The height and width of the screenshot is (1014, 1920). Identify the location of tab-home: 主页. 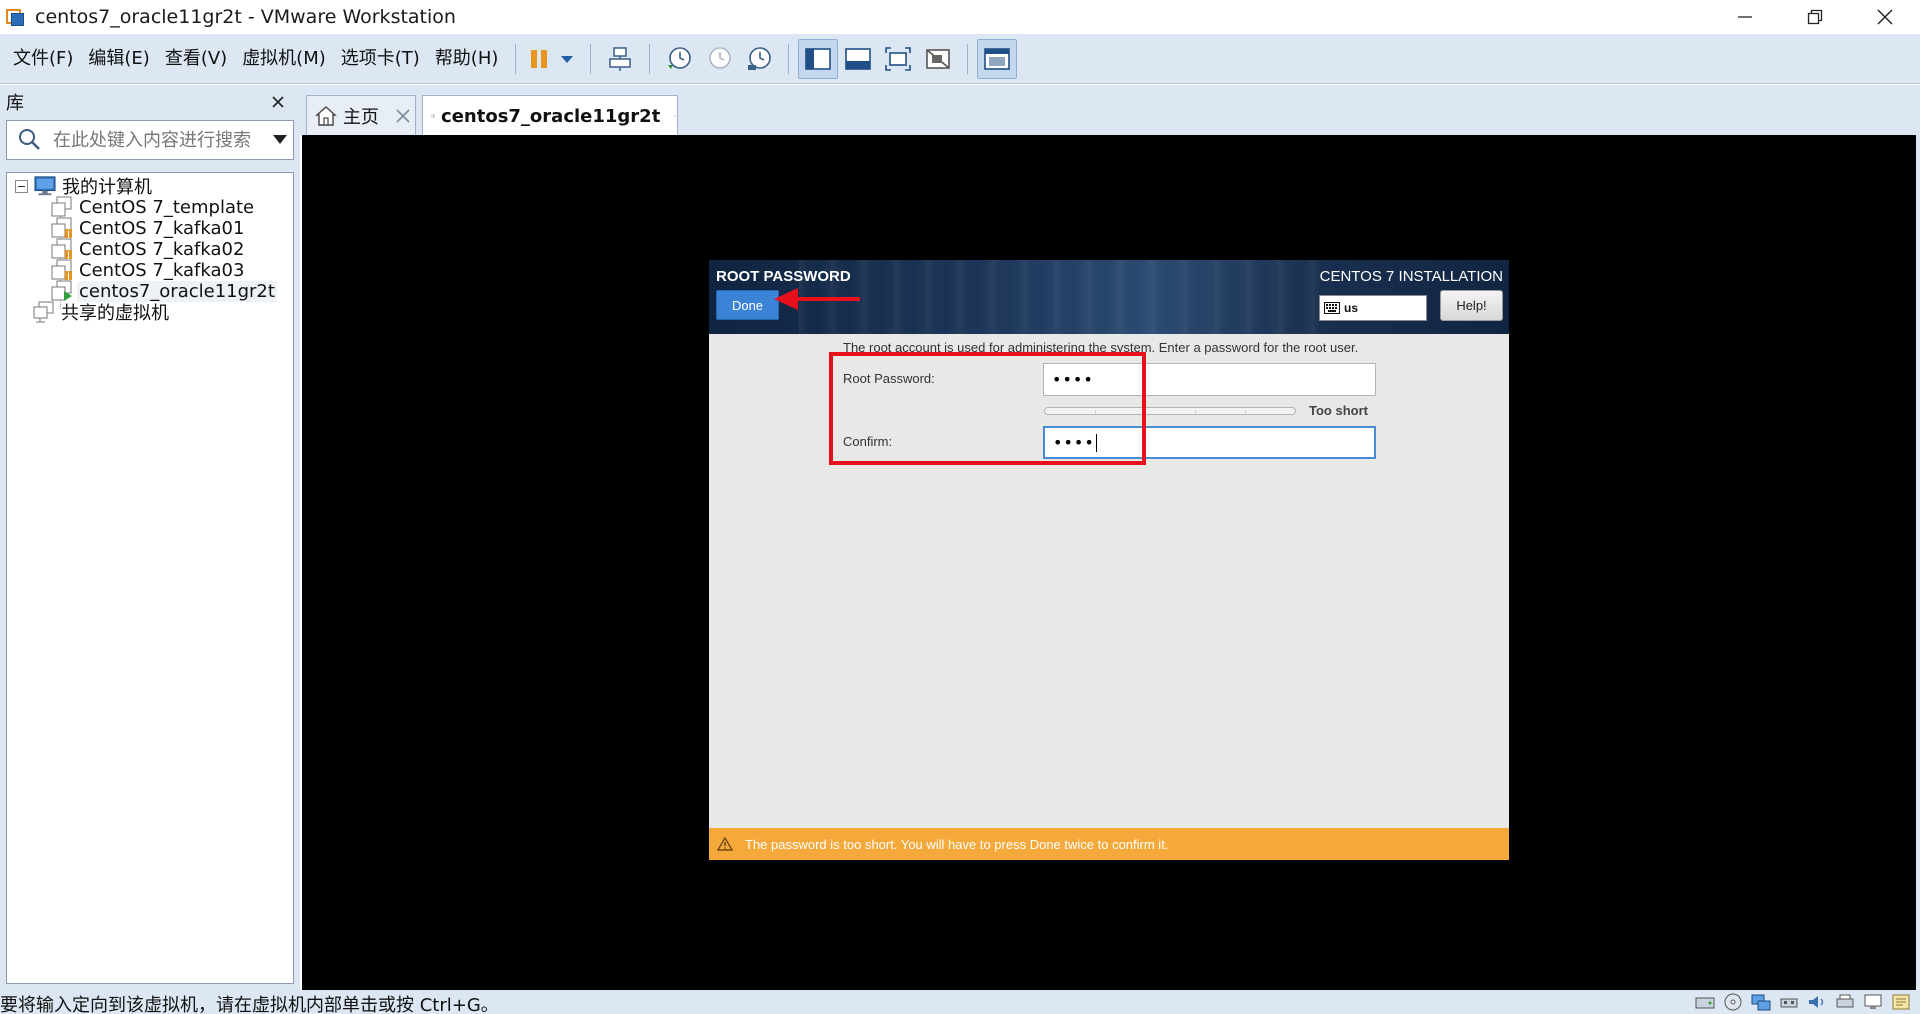
(361, 115).